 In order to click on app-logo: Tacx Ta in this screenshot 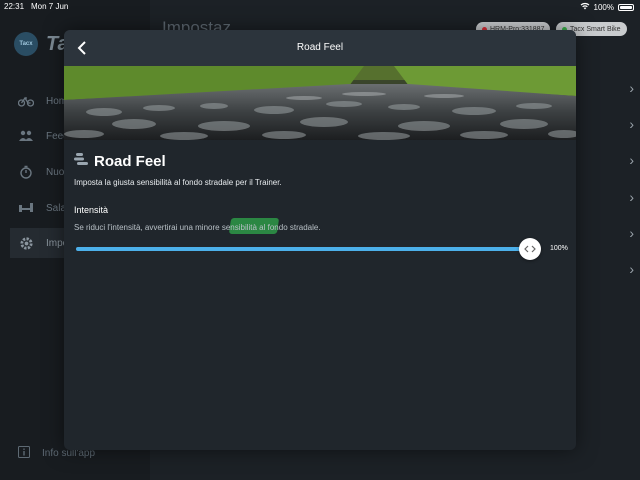, I will do `click(41, 44)`.